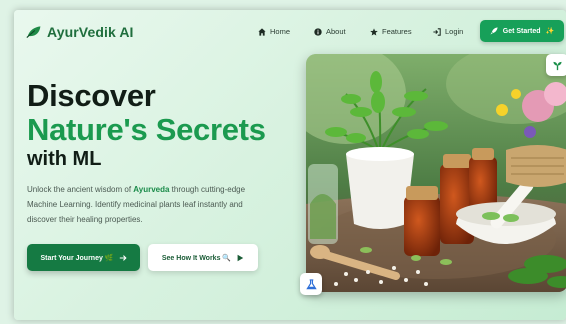 The width and height of the screenshot is (566, 324). I want to click on nav-about: About, so click(330, 31).